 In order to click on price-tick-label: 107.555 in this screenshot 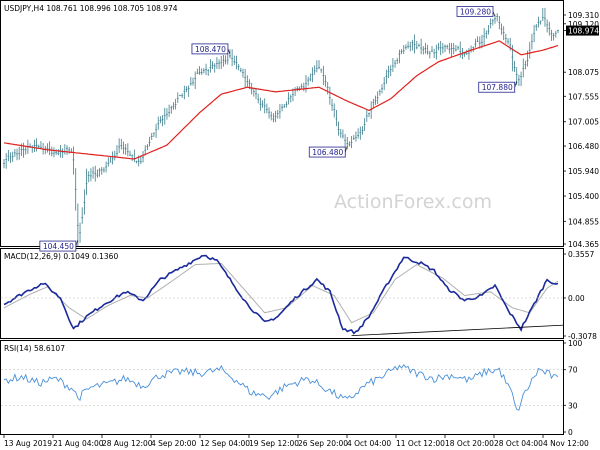, I will do `click(583, 96)`.